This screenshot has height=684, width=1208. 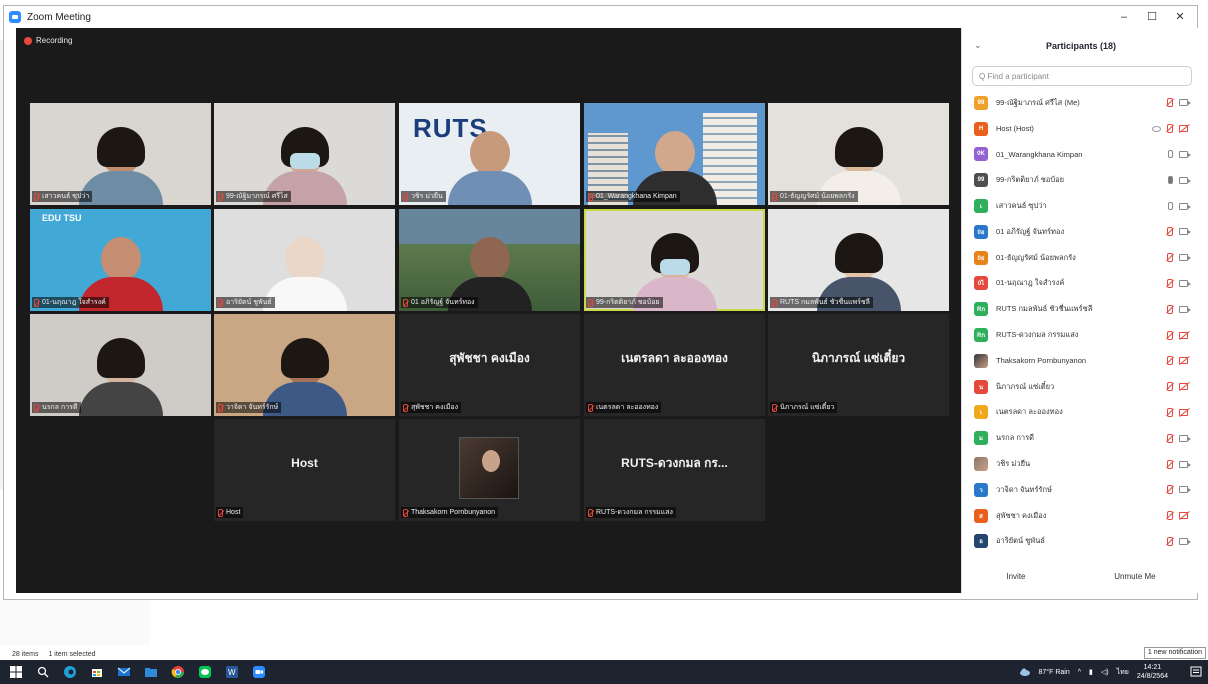 I want to click on video-tile: นรกล การดี, so click(x=120, y=365).